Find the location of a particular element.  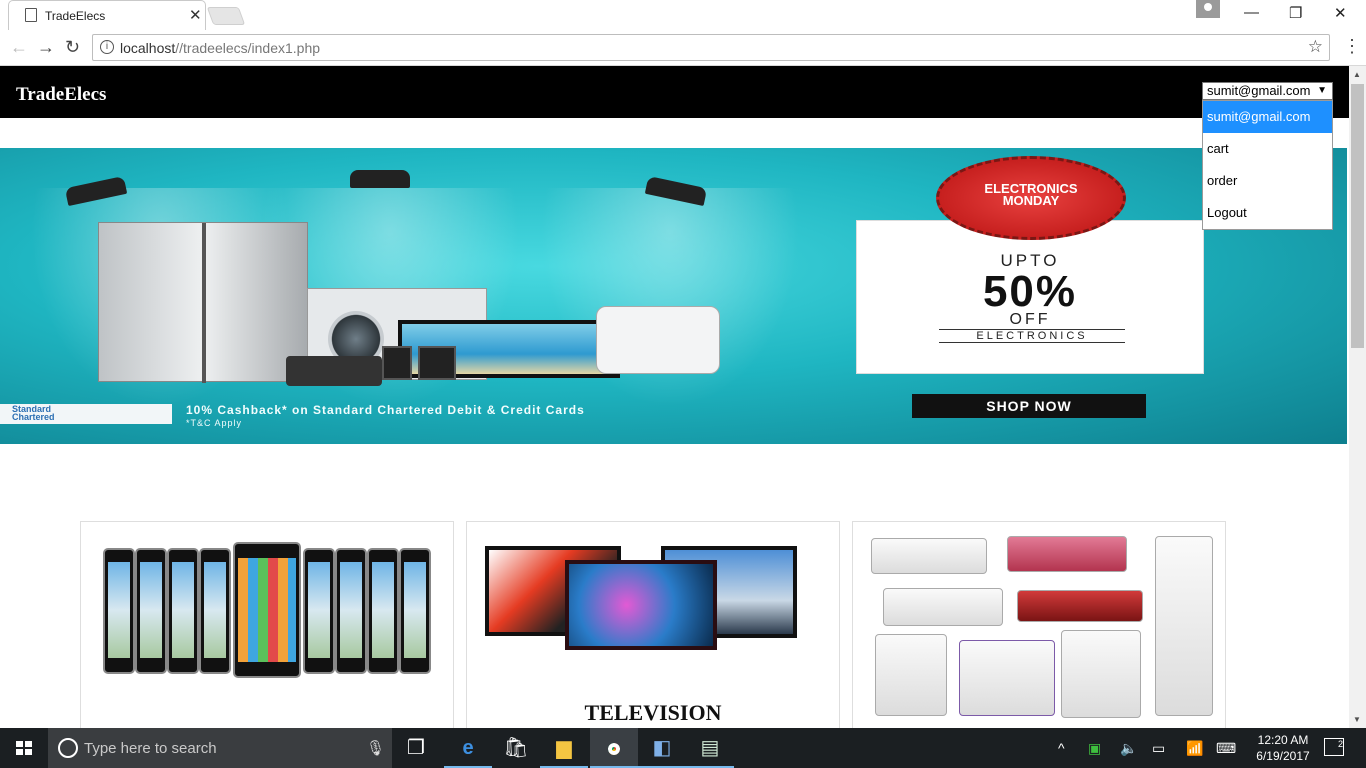

page-icon is located at coordinates (31, 15).